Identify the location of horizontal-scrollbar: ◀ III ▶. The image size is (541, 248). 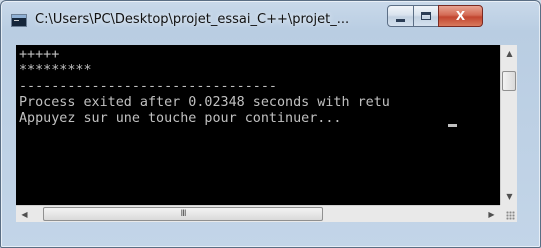
(258, 213).